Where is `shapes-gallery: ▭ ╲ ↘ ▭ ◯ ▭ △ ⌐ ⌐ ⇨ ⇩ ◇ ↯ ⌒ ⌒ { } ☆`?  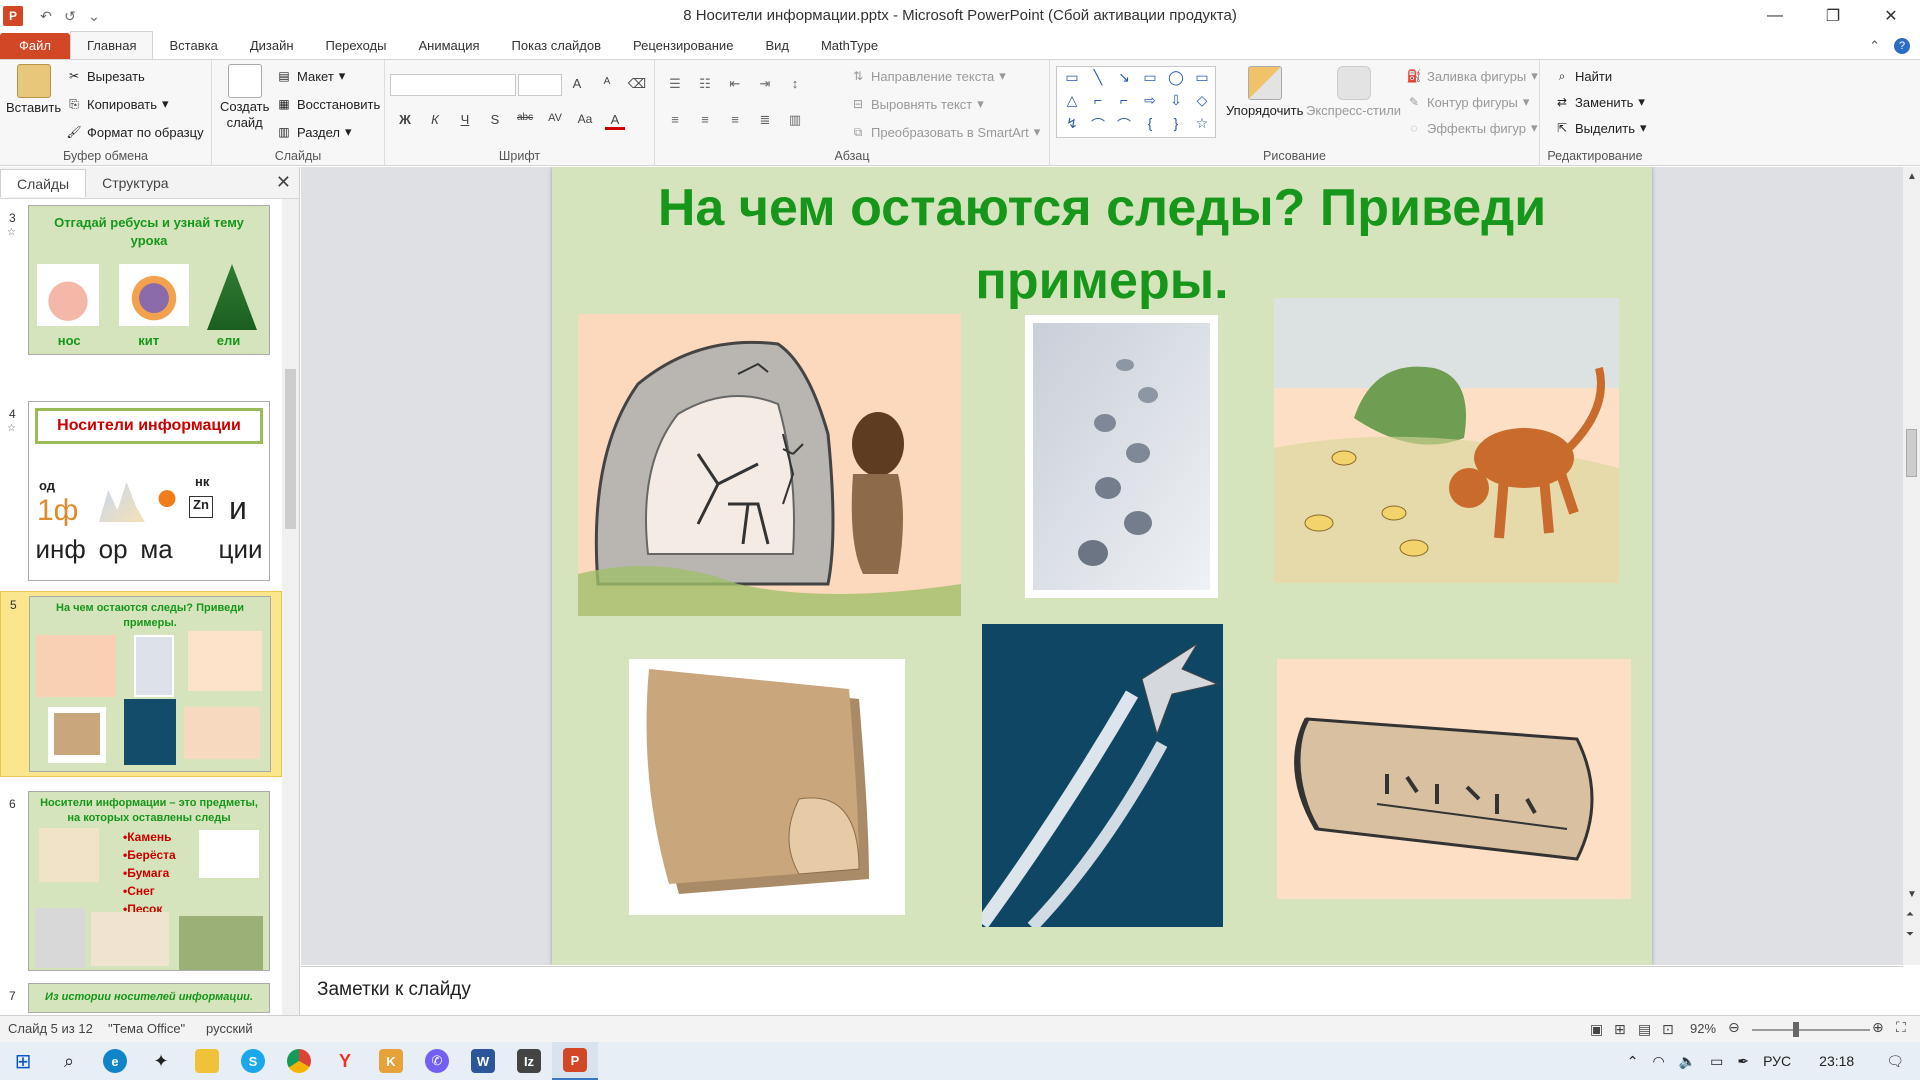 shapes-gallery: ▭ ╲ ↘ ▭ ◯ ▭ △ ⌐ ⌐ ⇨ ⇩ ◇ ↯ ⌒ ⌒ { } ☆ is located at coordinates (1136, 102).